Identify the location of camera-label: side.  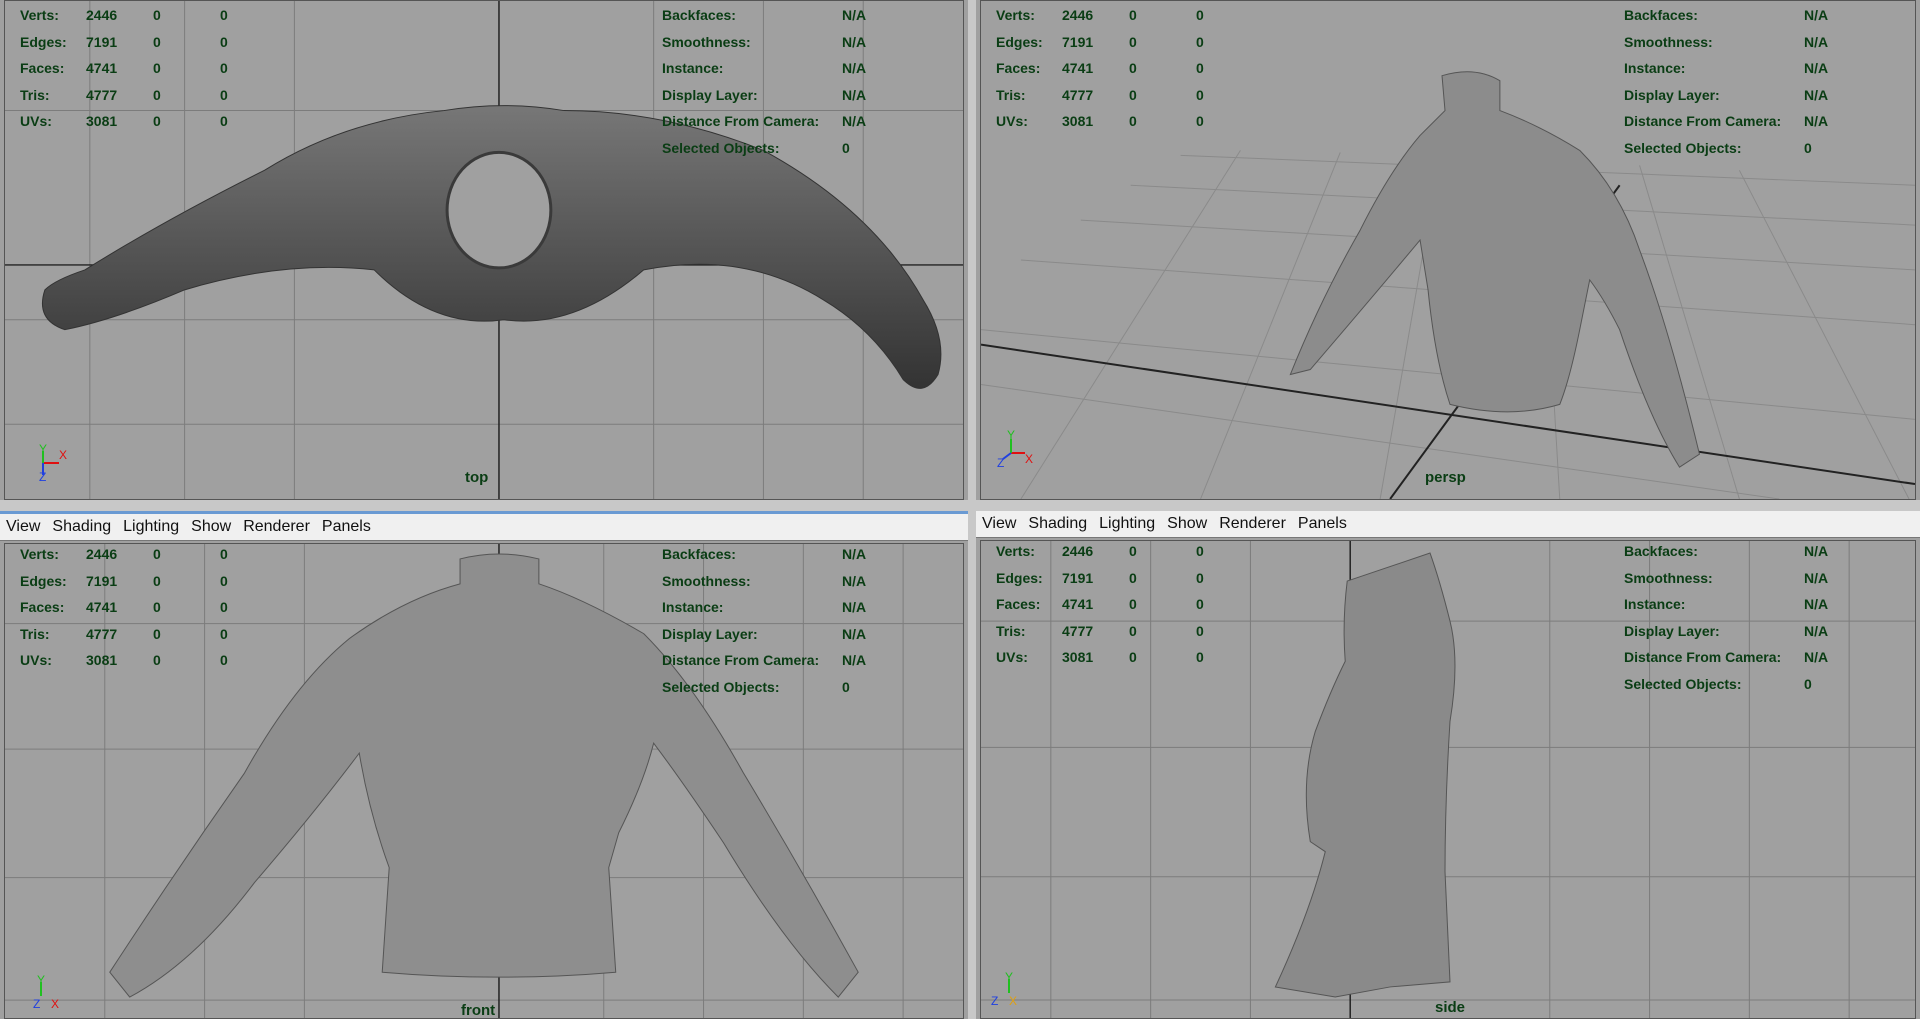
(1450, 1007).